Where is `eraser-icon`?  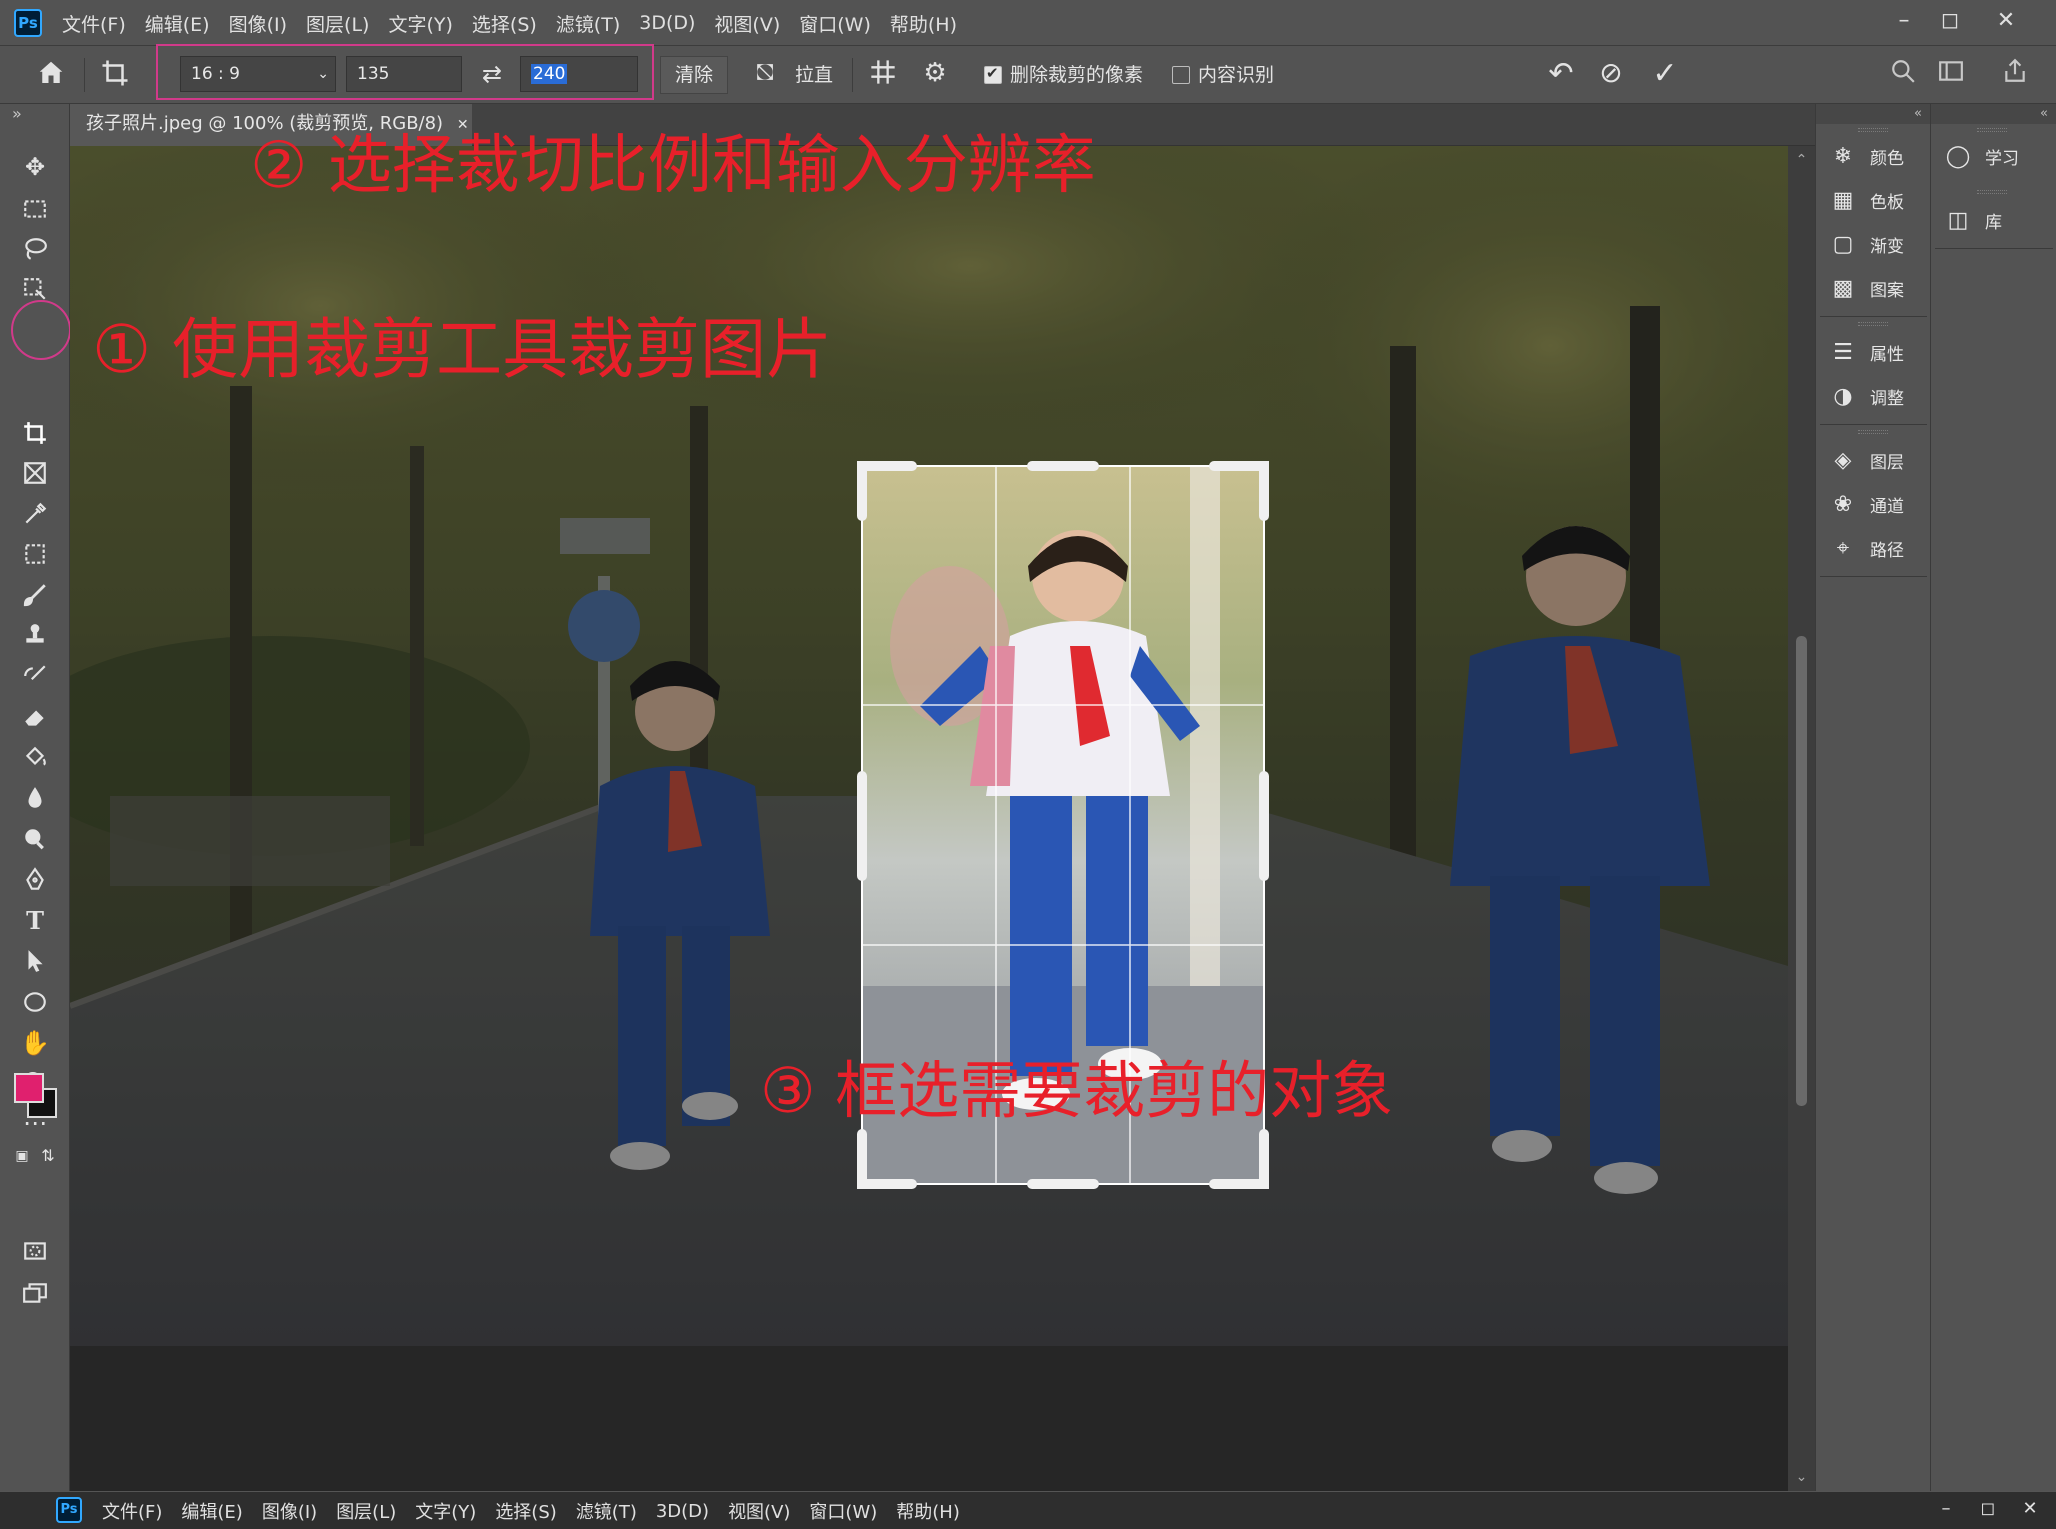 eraser-icon is located at coordinates (35, 717).